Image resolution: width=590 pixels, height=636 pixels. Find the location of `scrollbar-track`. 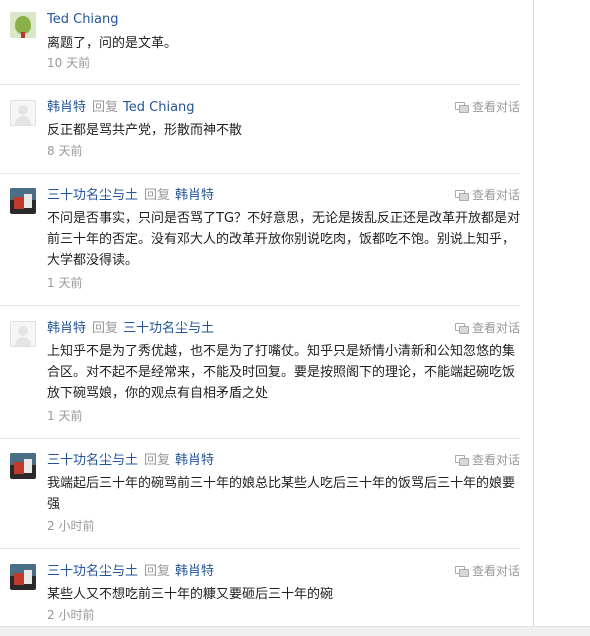

scrollbar-track is located at coordinates (533, 317).